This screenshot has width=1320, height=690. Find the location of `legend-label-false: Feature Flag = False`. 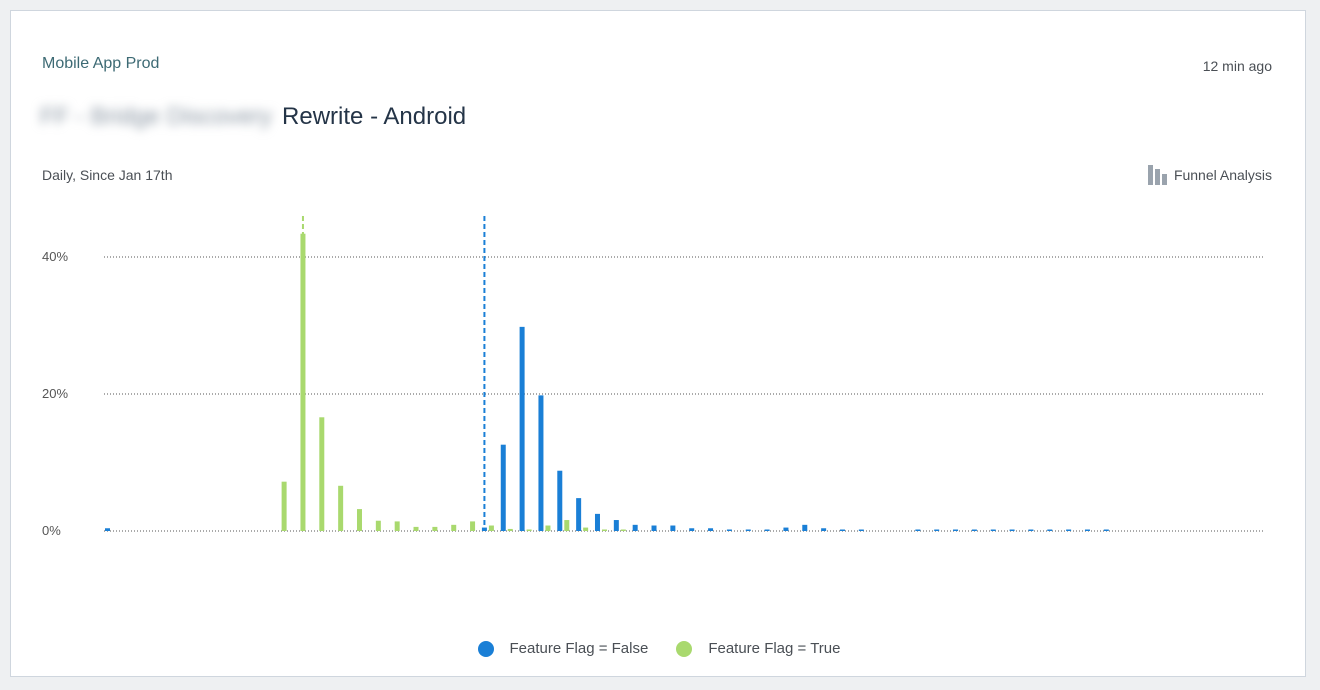

legend-label-false: Feature Flag = False is located at coordinates (579, 648).